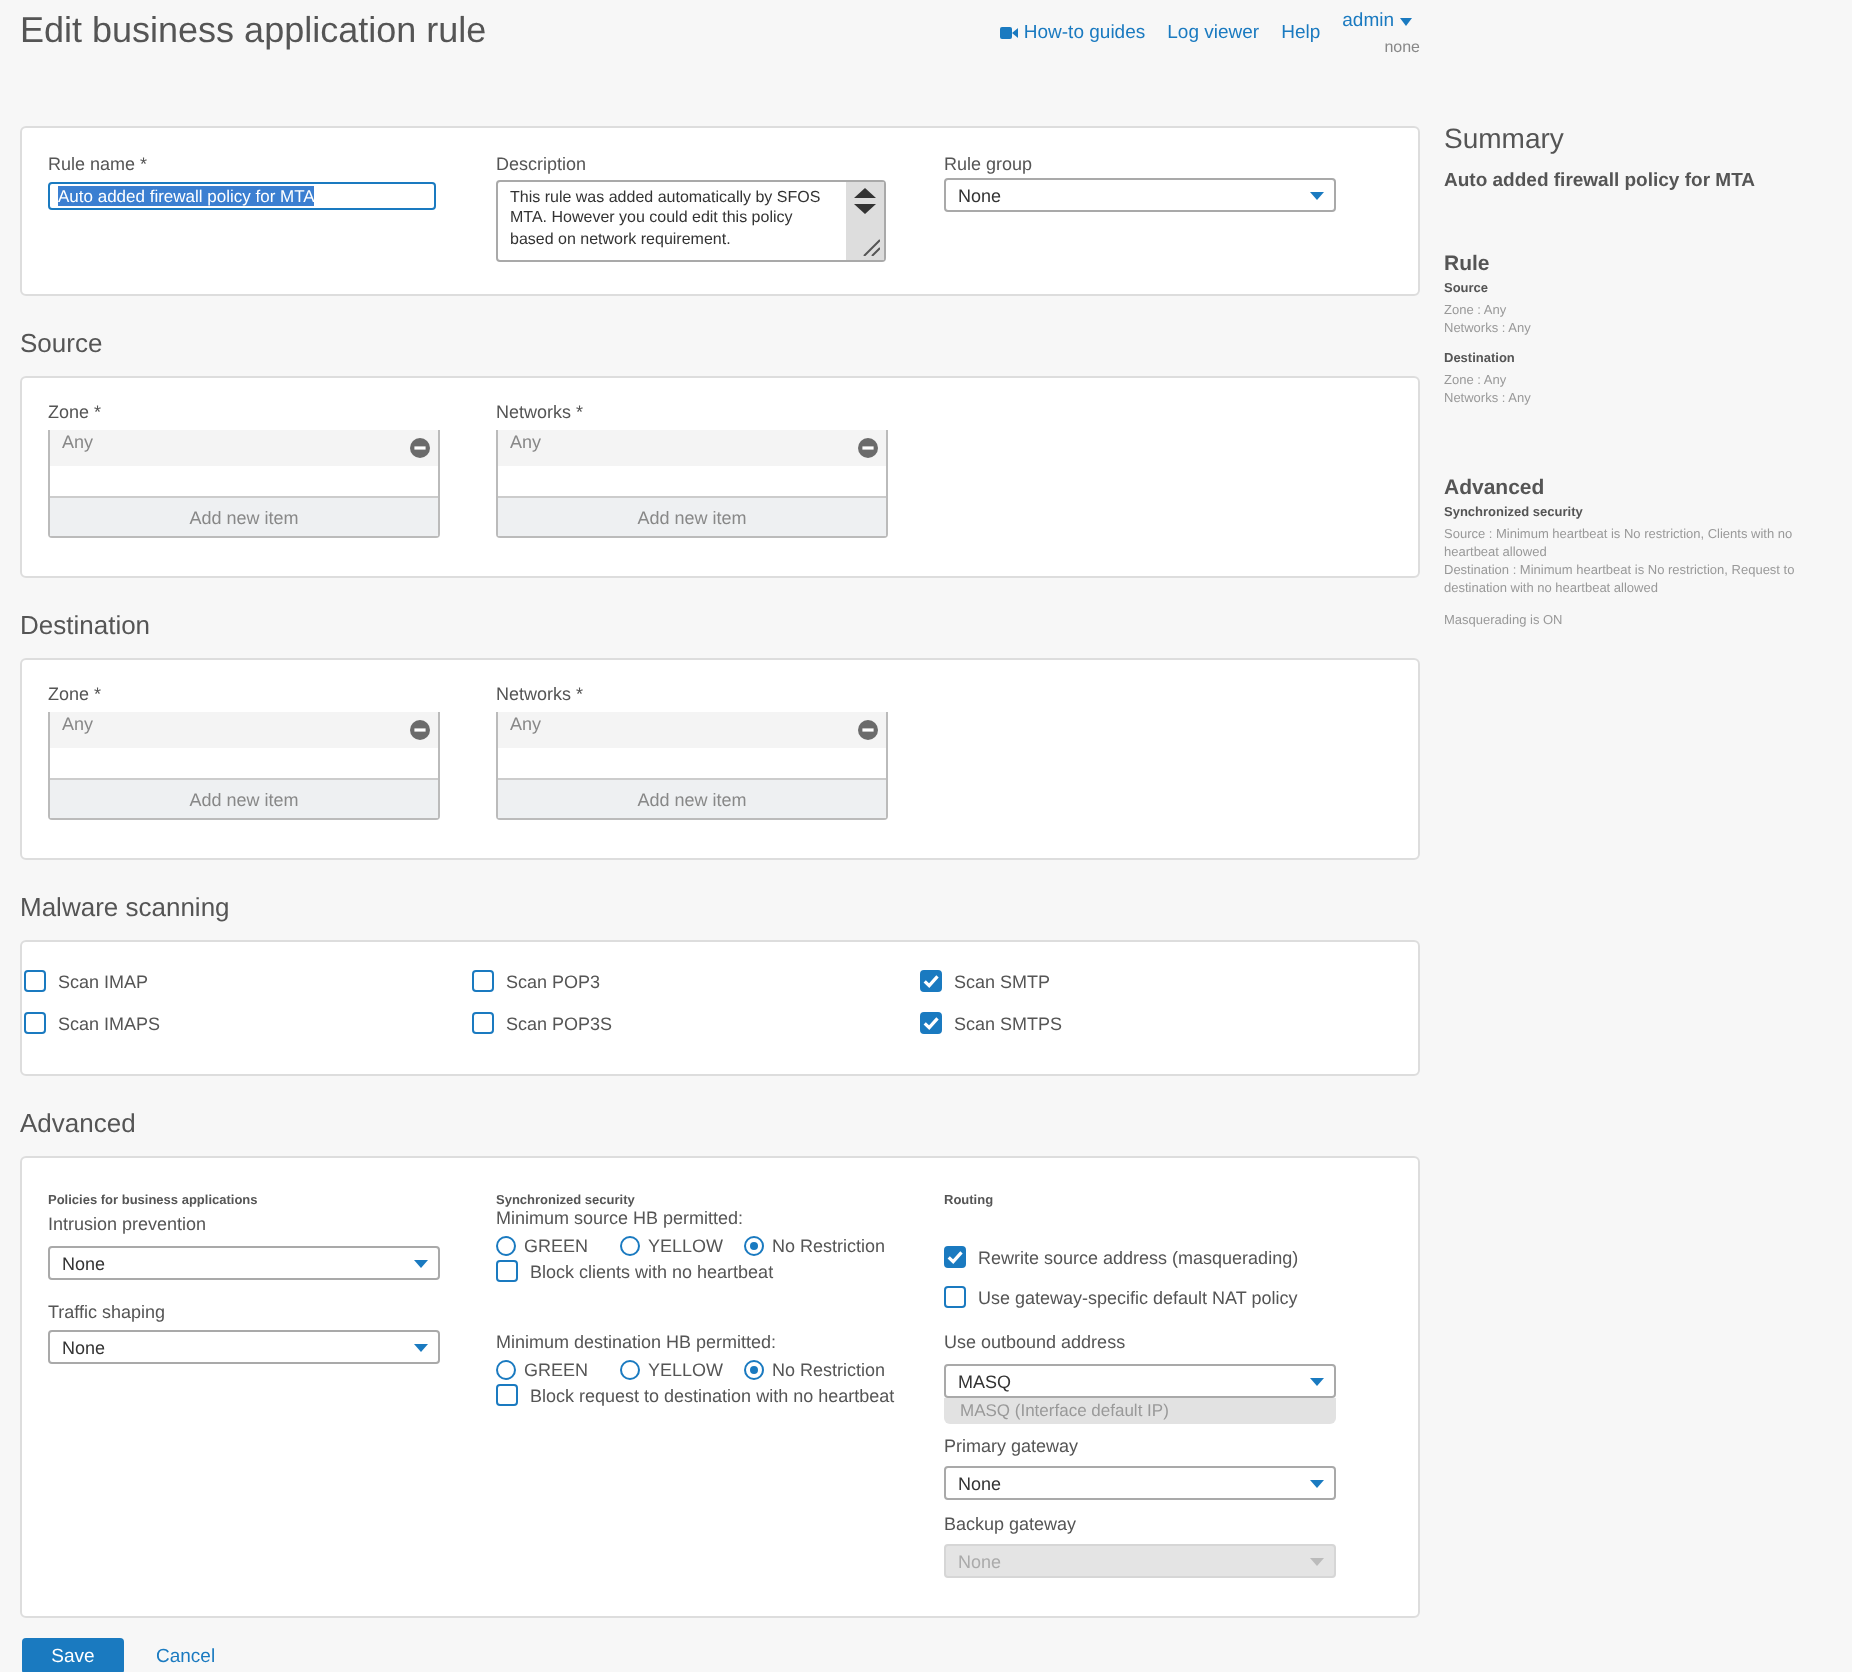 This screenshot has height=1672, width=1852. I want to click on checkbox-label: Use gateway-specific default NAT policy, so click(1138, 1297).